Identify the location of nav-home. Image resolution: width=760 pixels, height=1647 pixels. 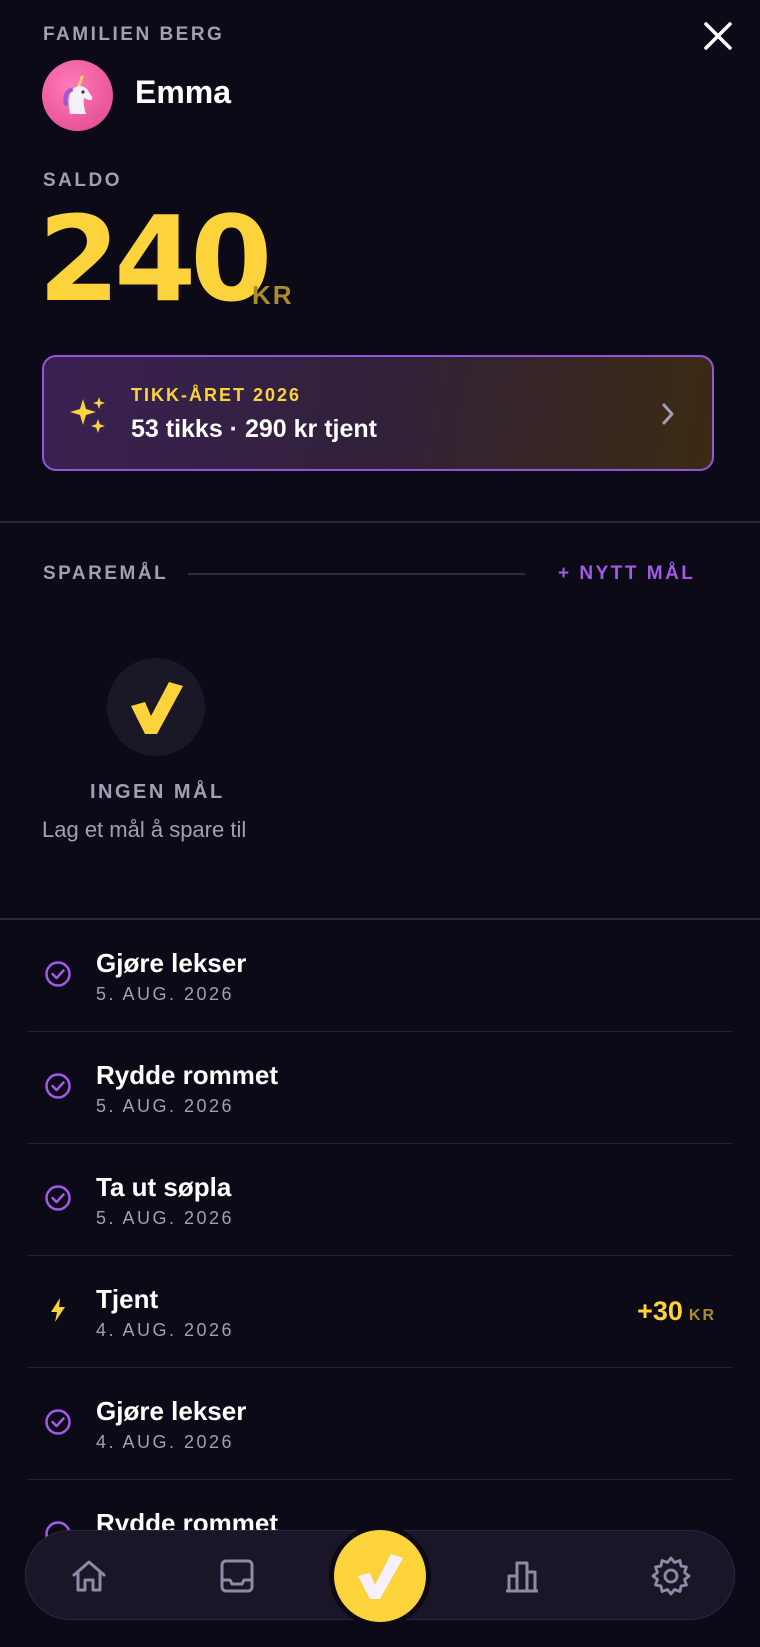
(89, 1576).